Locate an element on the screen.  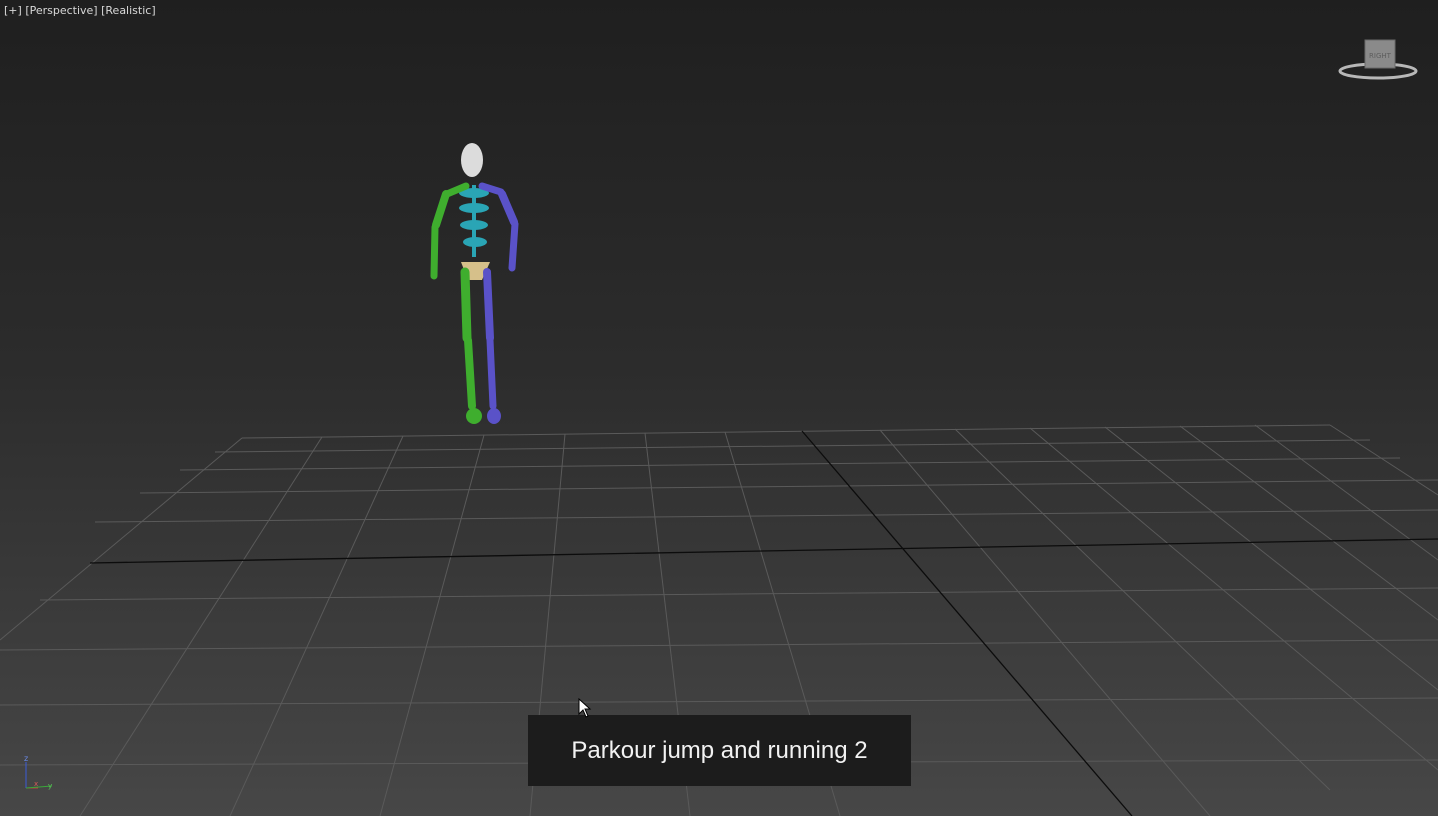
axis-y-label: y is located at coordinates (50, 786).